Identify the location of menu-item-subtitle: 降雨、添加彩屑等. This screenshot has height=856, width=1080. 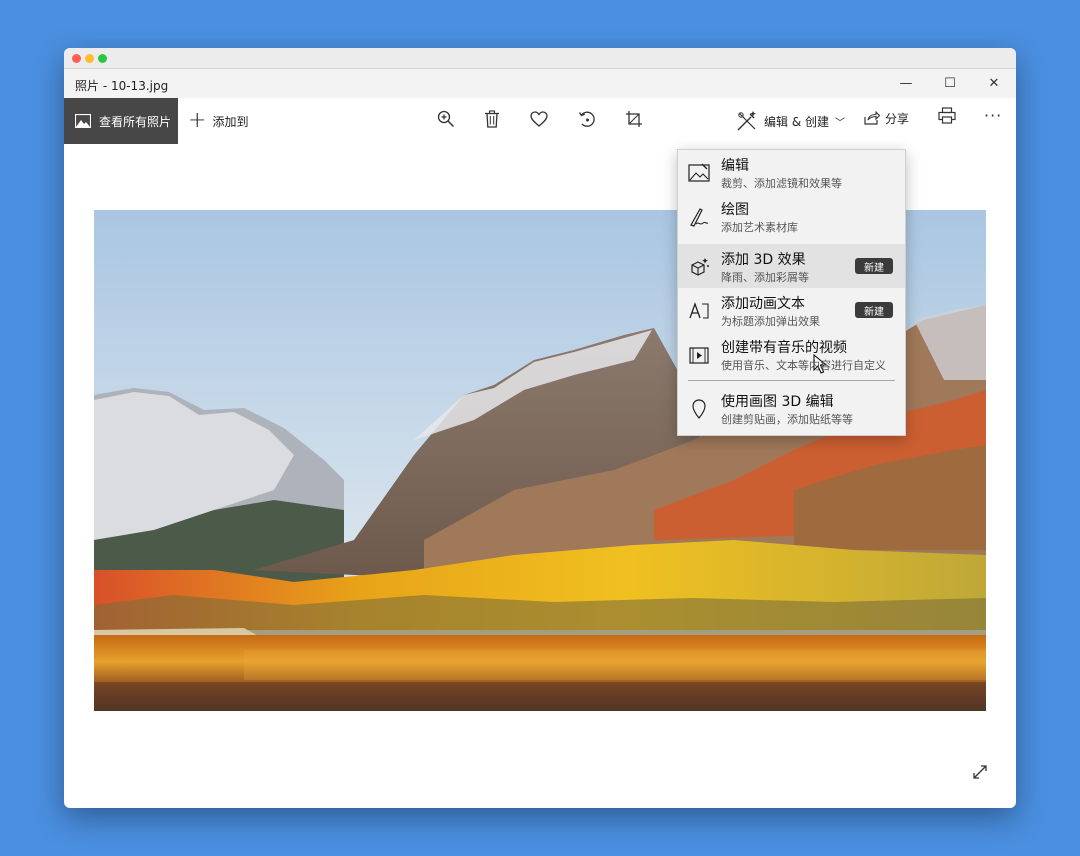
(765, 277).